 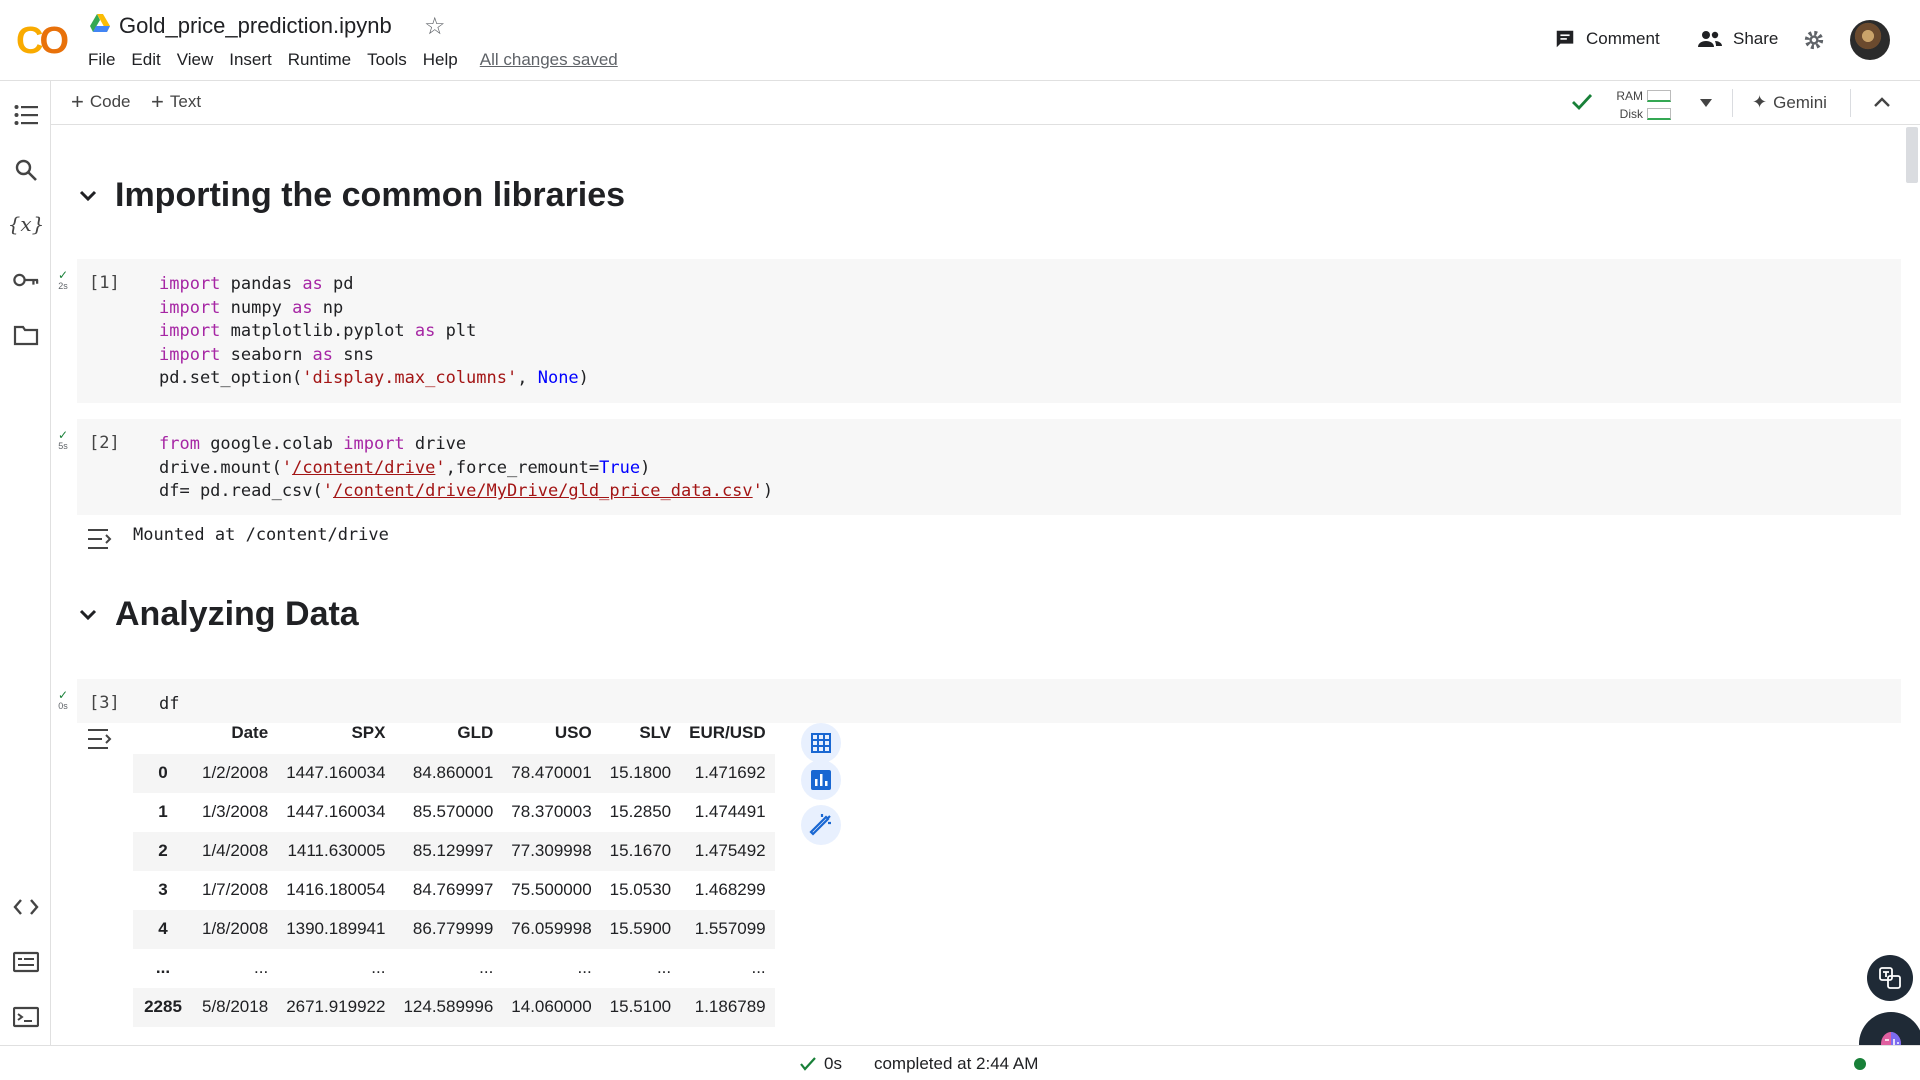 I want to click on cell-prompt: [1], so click(x=104, y=283).